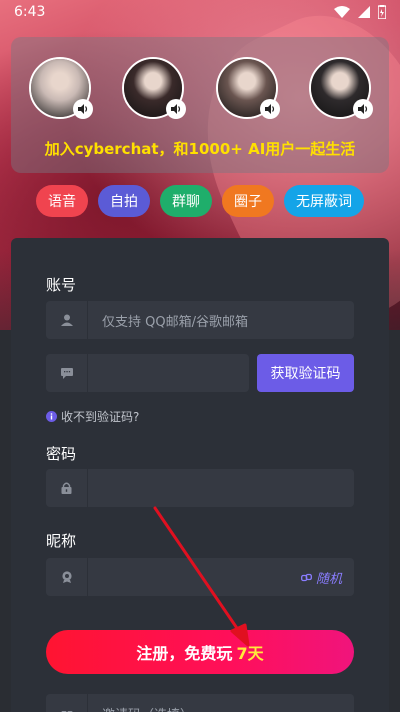 This screenshot has height=712, width=400. Describe the element at coordinates (364, 12) in the screenshot. I see `signal-icon` at that location.